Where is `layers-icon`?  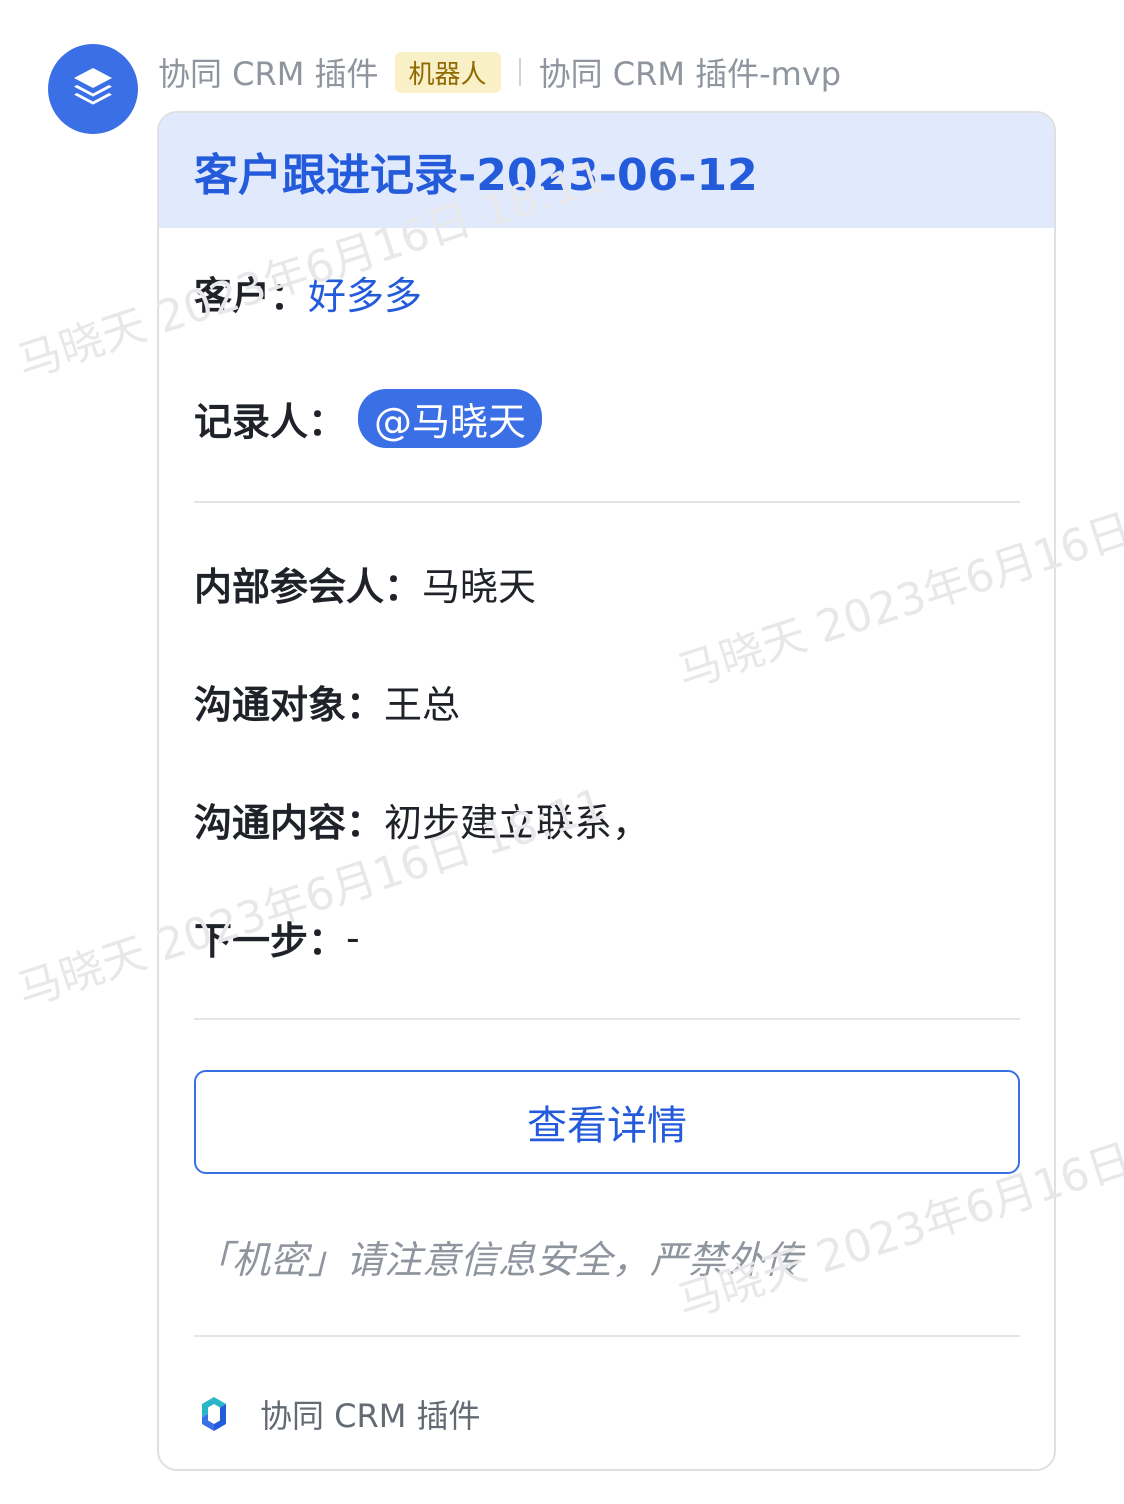
layers-icon is located at coordinates (93, 89).